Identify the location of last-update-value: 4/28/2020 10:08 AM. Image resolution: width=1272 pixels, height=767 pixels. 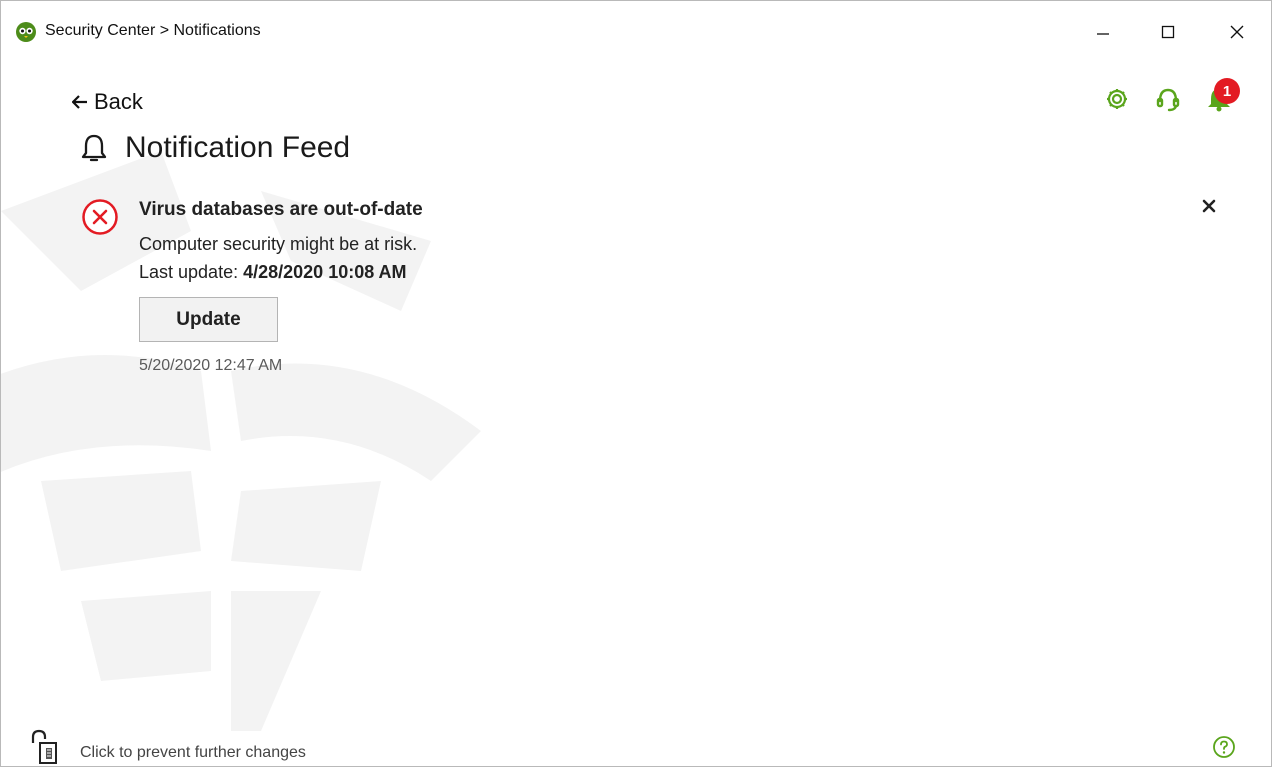
(325, 272).